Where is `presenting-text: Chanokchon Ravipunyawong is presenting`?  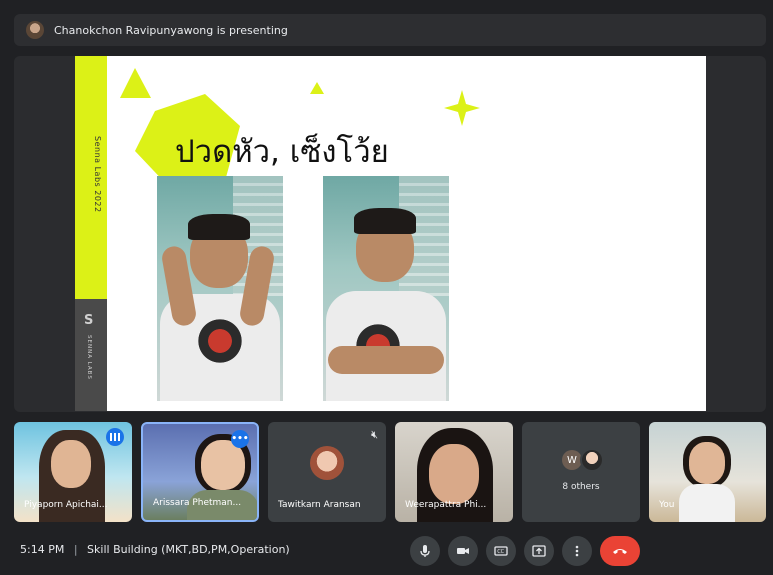 presenting-text: Chanokchon Ravipunyawong is presenting is located at coordinates (171, 30).